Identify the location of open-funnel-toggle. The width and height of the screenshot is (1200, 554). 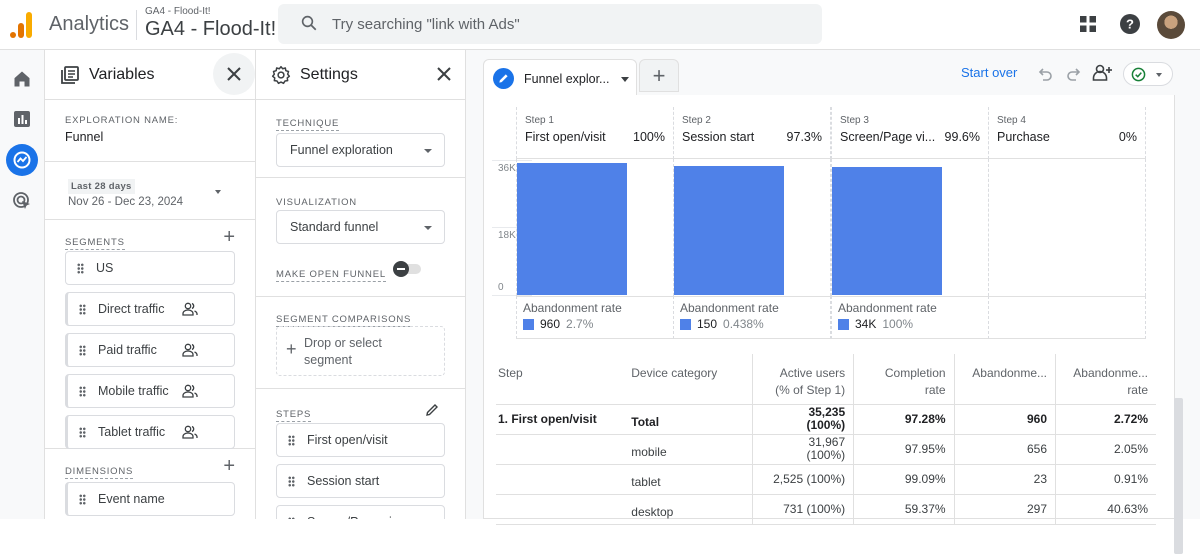
(408, 269).